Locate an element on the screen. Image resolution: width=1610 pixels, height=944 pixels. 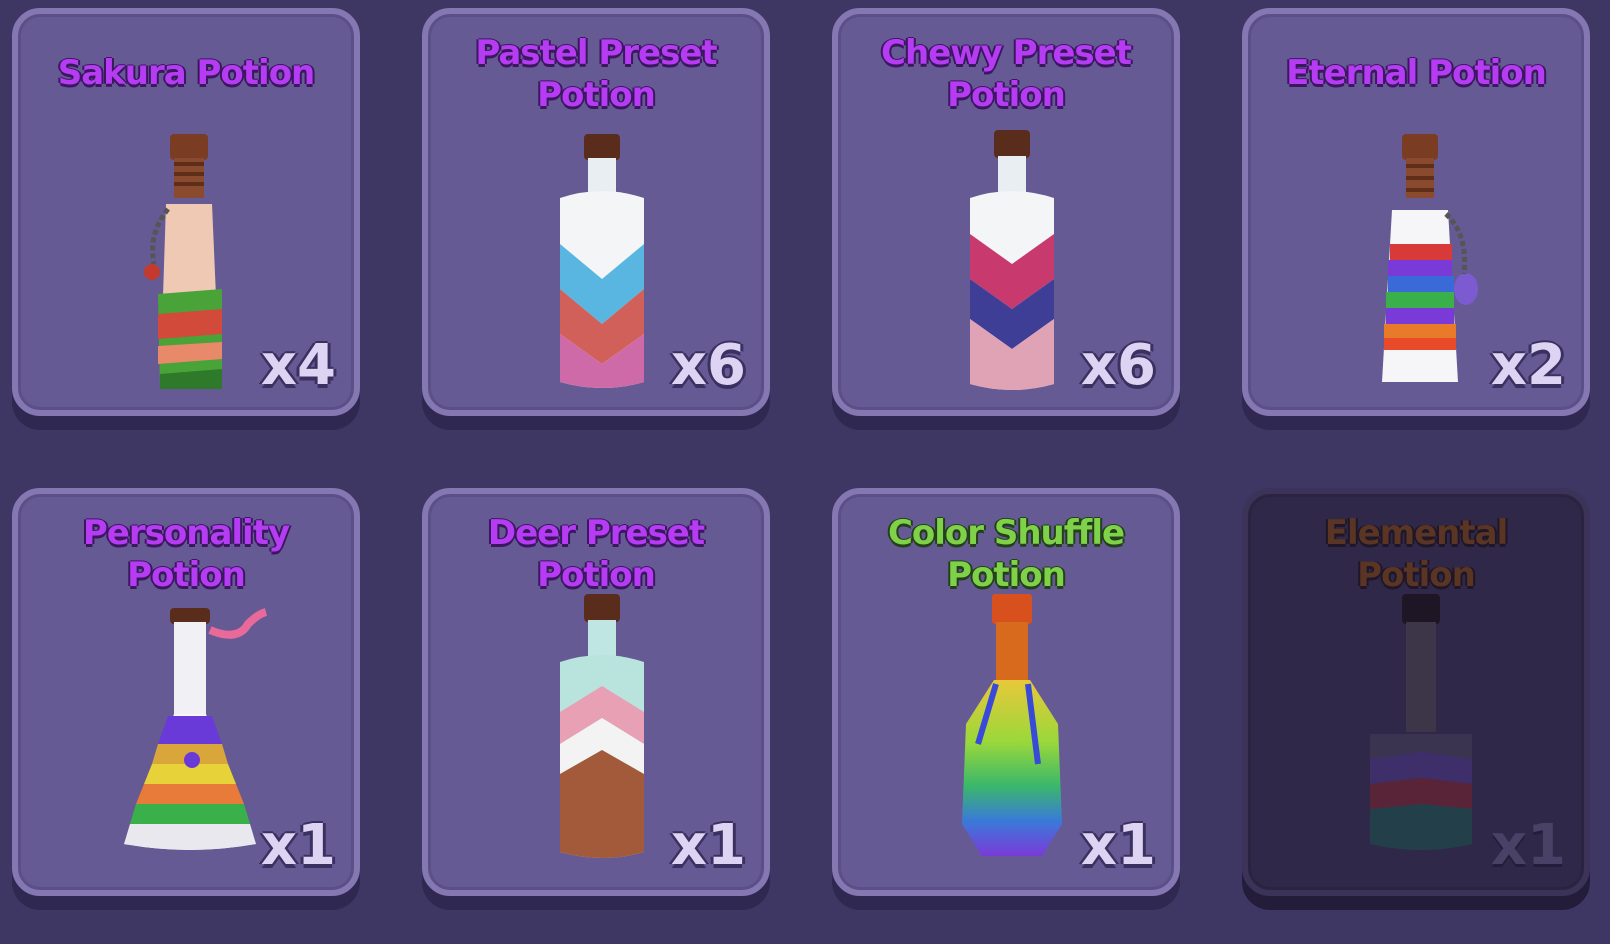
potion-count: x2 is located at coordinates (1528, 365).